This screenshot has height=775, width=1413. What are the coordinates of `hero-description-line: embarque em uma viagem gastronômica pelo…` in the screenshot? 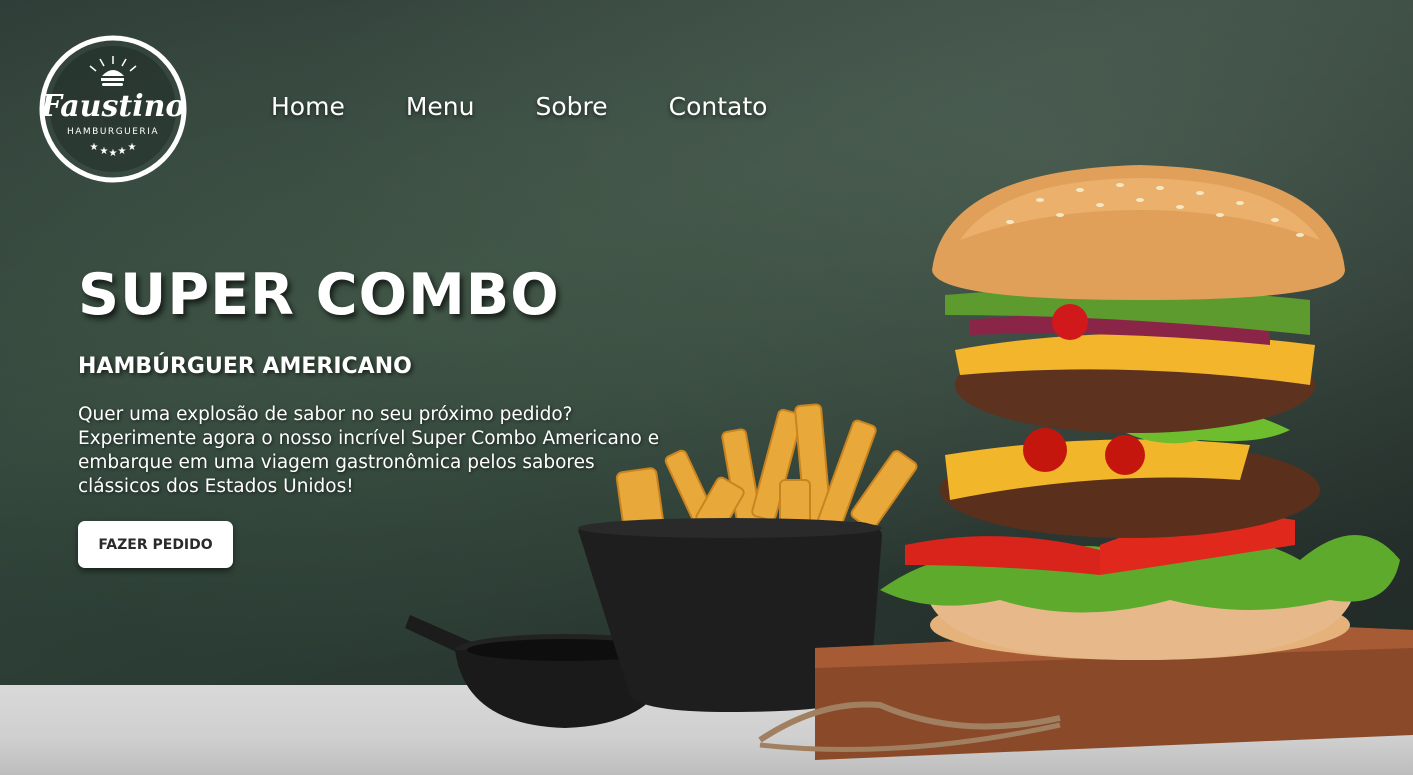 It's located at (336, 462).